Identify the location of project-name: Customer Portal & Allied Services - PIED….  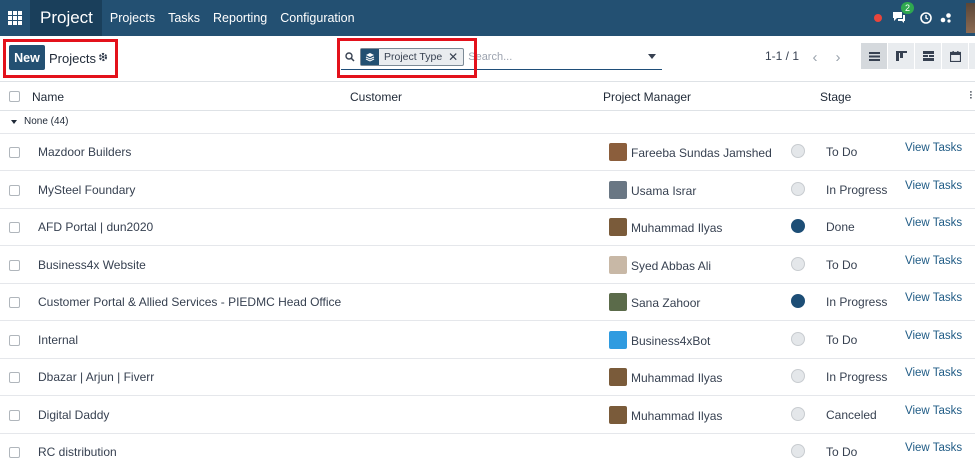
(190, 302).